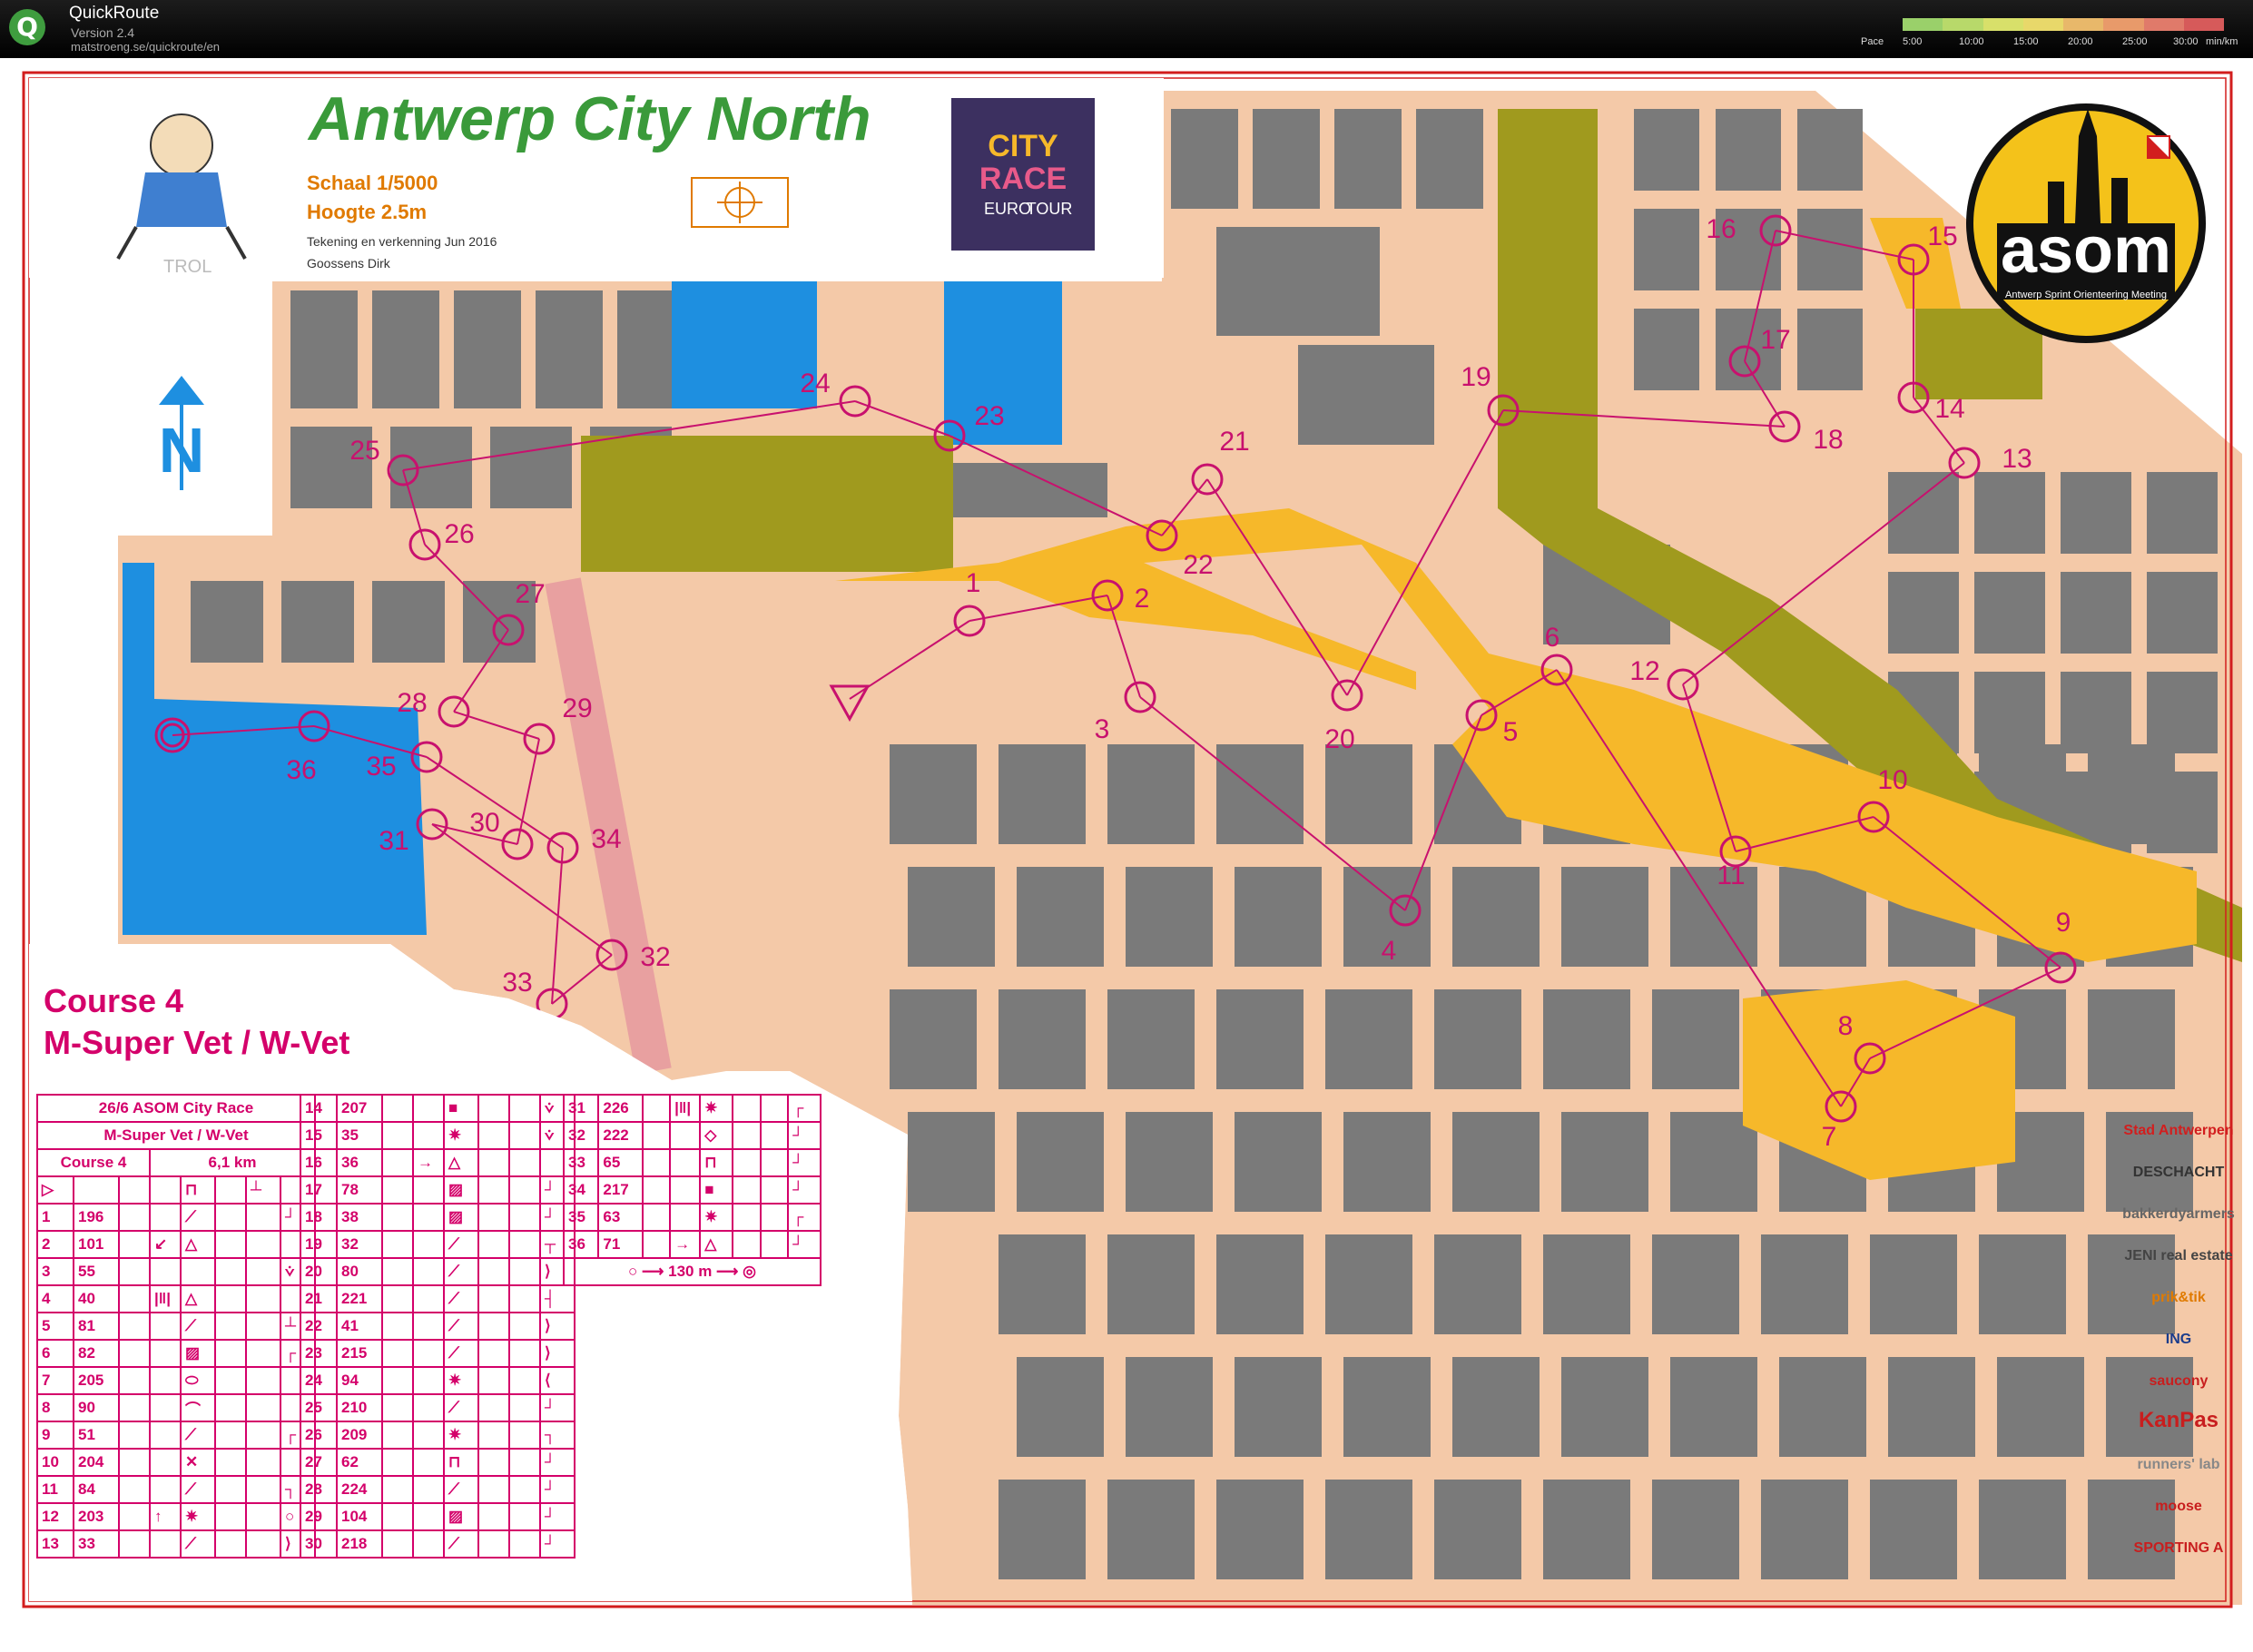 The width and height of the screenshot is (2253, 1652). Describe the element at coordinates (438, 1353) in the screenshot. I see `description-row: 23 215 ⟋ ⟩` at that location.